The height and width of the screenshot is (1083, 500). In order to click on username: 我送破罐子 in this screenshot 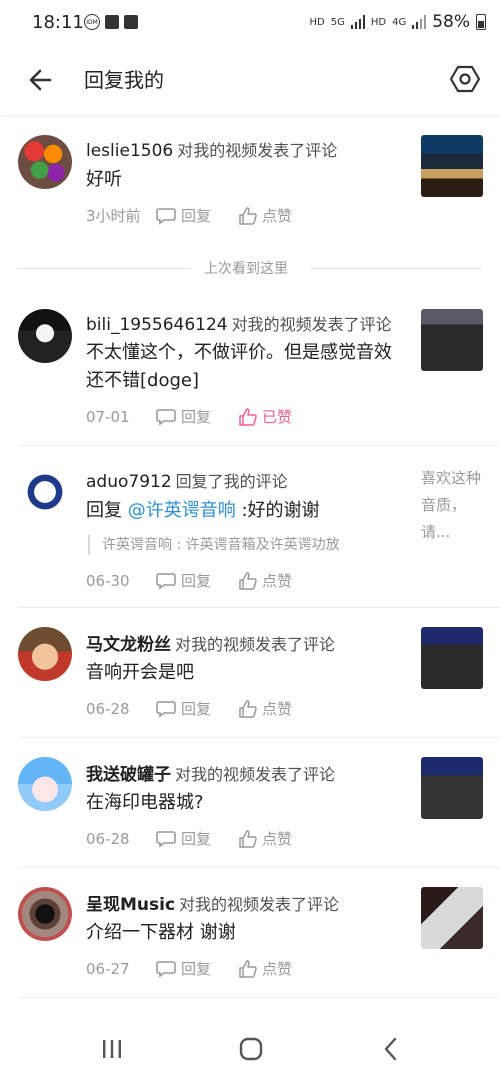, I will do `click(128, 775)`.